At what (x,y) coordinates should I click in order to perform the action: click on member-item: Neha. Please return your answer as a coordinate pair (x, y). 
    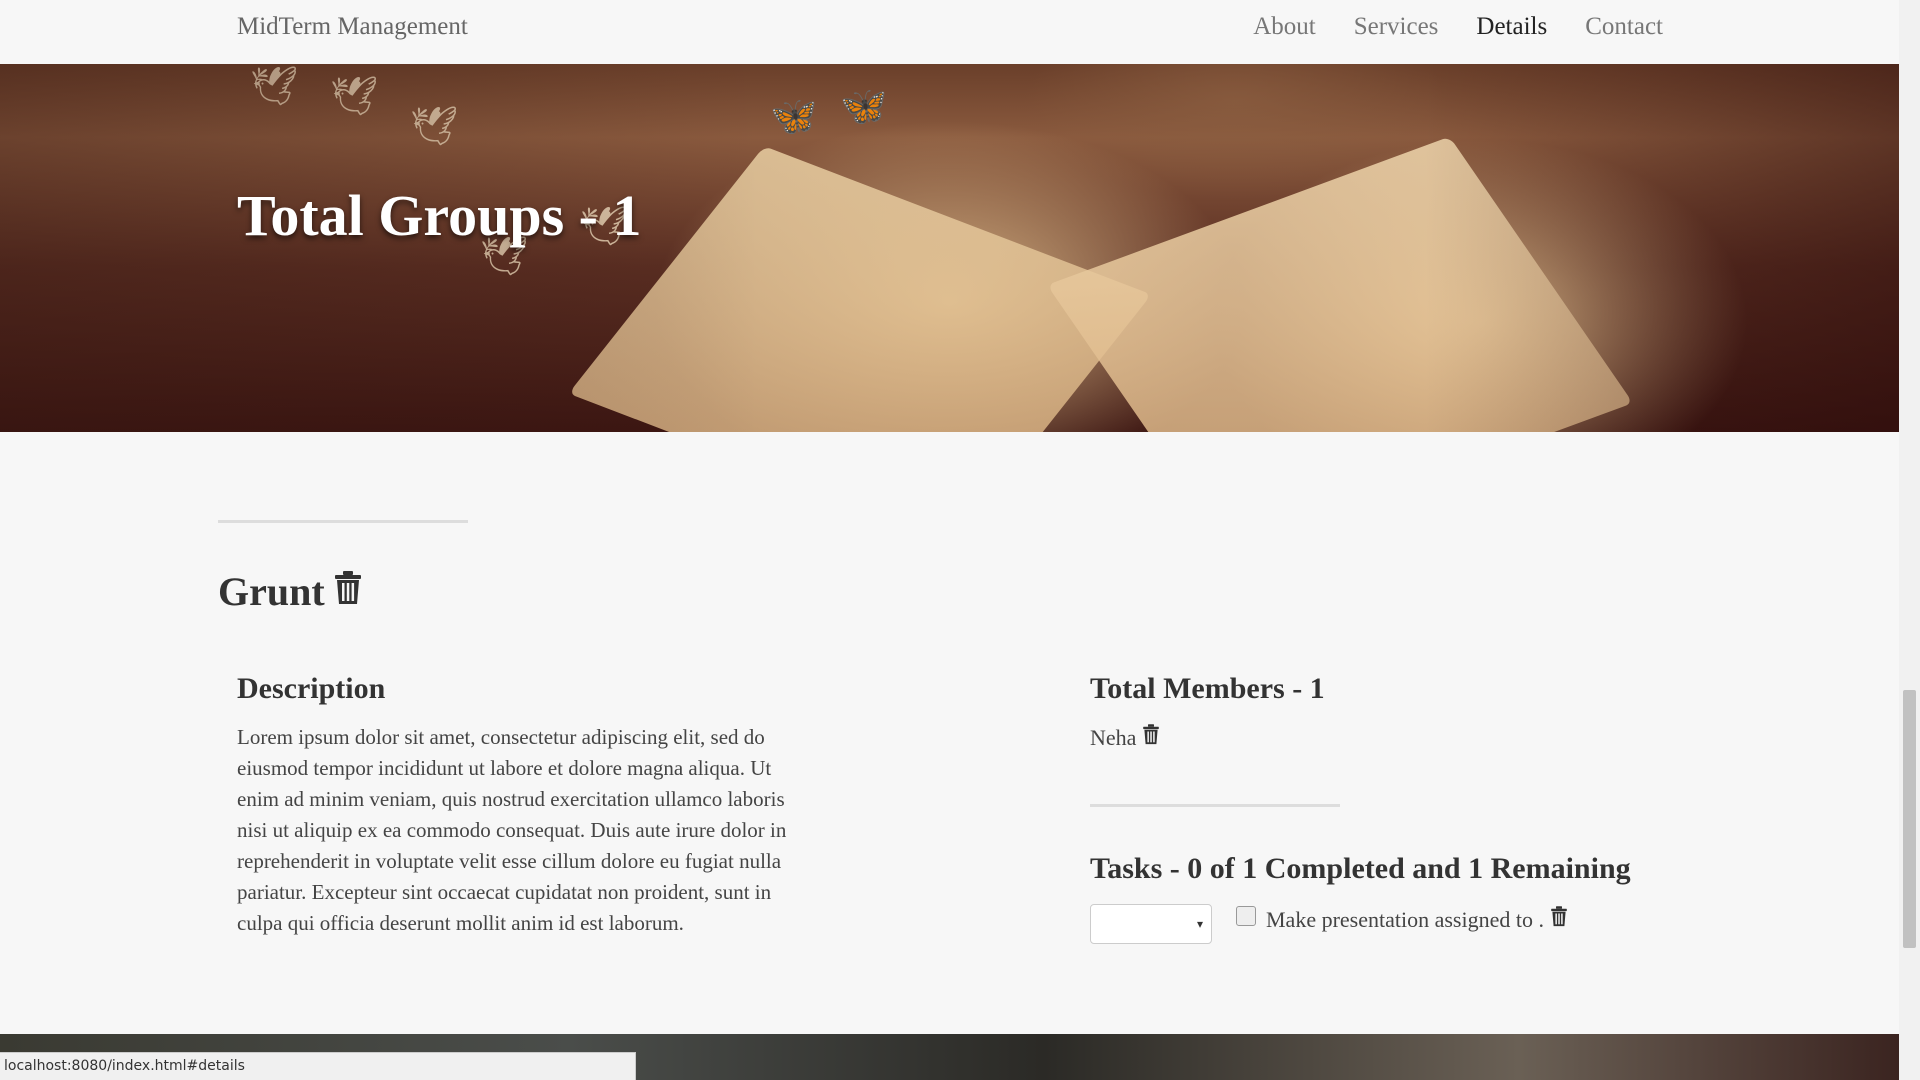
    Looking at the image, I should click on (1125, 737).